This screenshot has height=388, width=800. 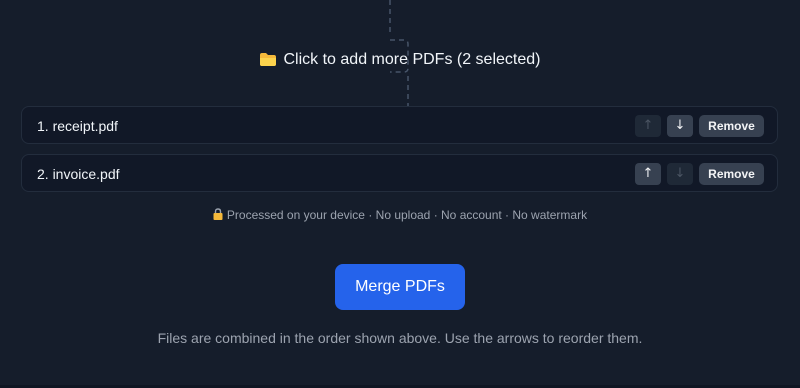 What do you see at coordinates (399, 125) in the screenshot?
I see `file-row: 1. receipt.pdf ↑ ↓ Remove` at bounding box center [399, 125].